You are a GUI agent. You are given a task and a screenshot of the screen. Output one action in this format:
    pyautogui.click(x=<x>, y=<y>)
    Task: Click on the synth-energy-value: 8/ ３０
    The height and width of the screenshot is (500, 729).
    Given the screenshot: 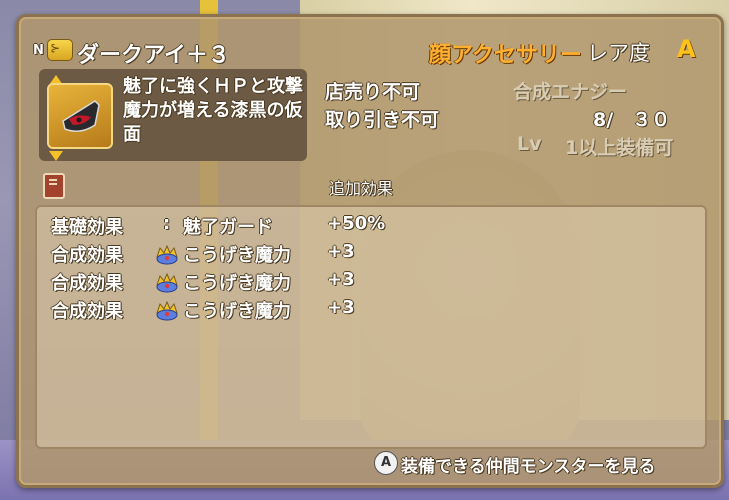 What is the action you would take?
    pyautogui.click(x=632, y=120)
    